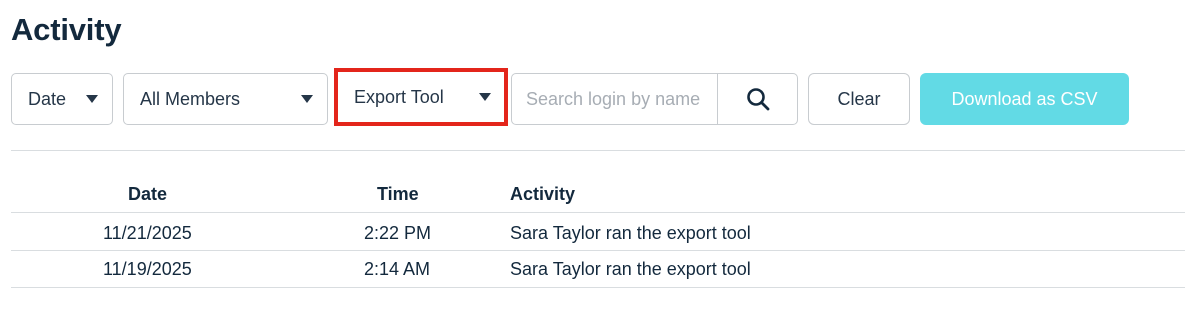 Image resolution: width=1200 pixels, height=336 pixels. I want to click on activity-type-filter-dropdown: Export Tool, so click(421, 97).